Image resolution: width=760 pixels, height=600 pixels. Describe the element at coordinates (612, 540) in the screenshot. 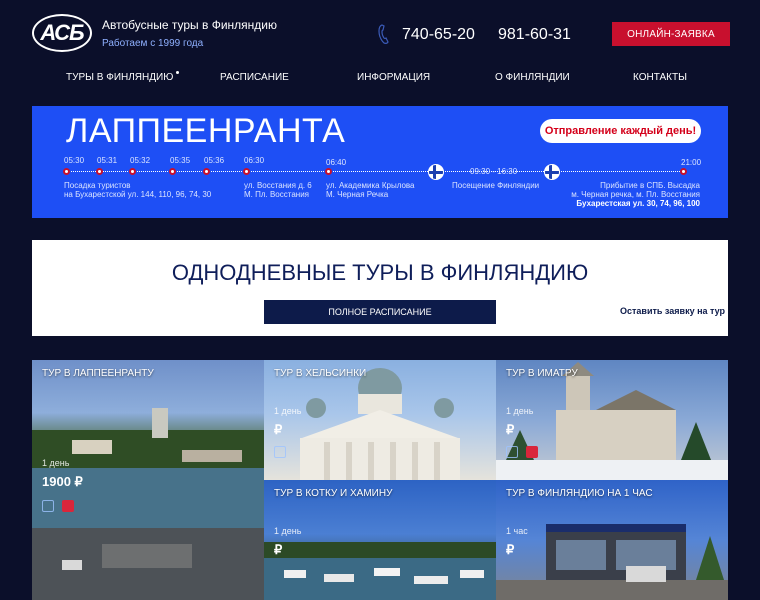

I see `tour-tile-finland-1-hour: ТУР В ФИНЛЯНДИЮ НА 1 ЧАС 1 час ₽` at that location.